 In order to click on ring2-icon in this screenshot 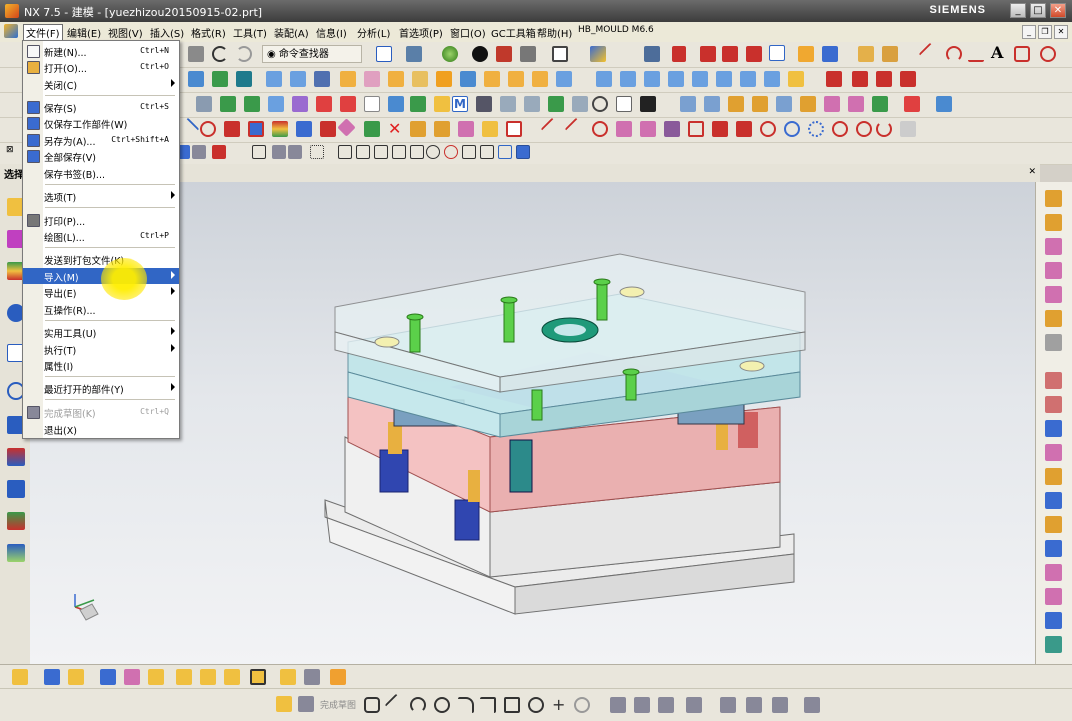, I will do `click(792, 129)`.